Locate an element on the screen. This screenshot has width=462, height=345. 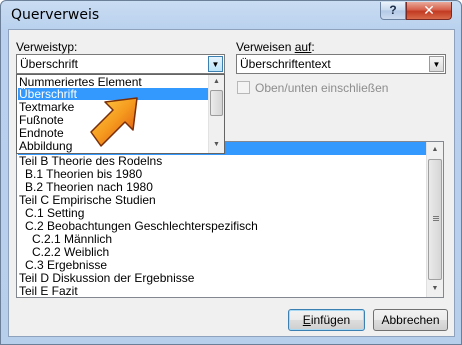
dropdown-option: Endnote is located at coordinates (41, 133).